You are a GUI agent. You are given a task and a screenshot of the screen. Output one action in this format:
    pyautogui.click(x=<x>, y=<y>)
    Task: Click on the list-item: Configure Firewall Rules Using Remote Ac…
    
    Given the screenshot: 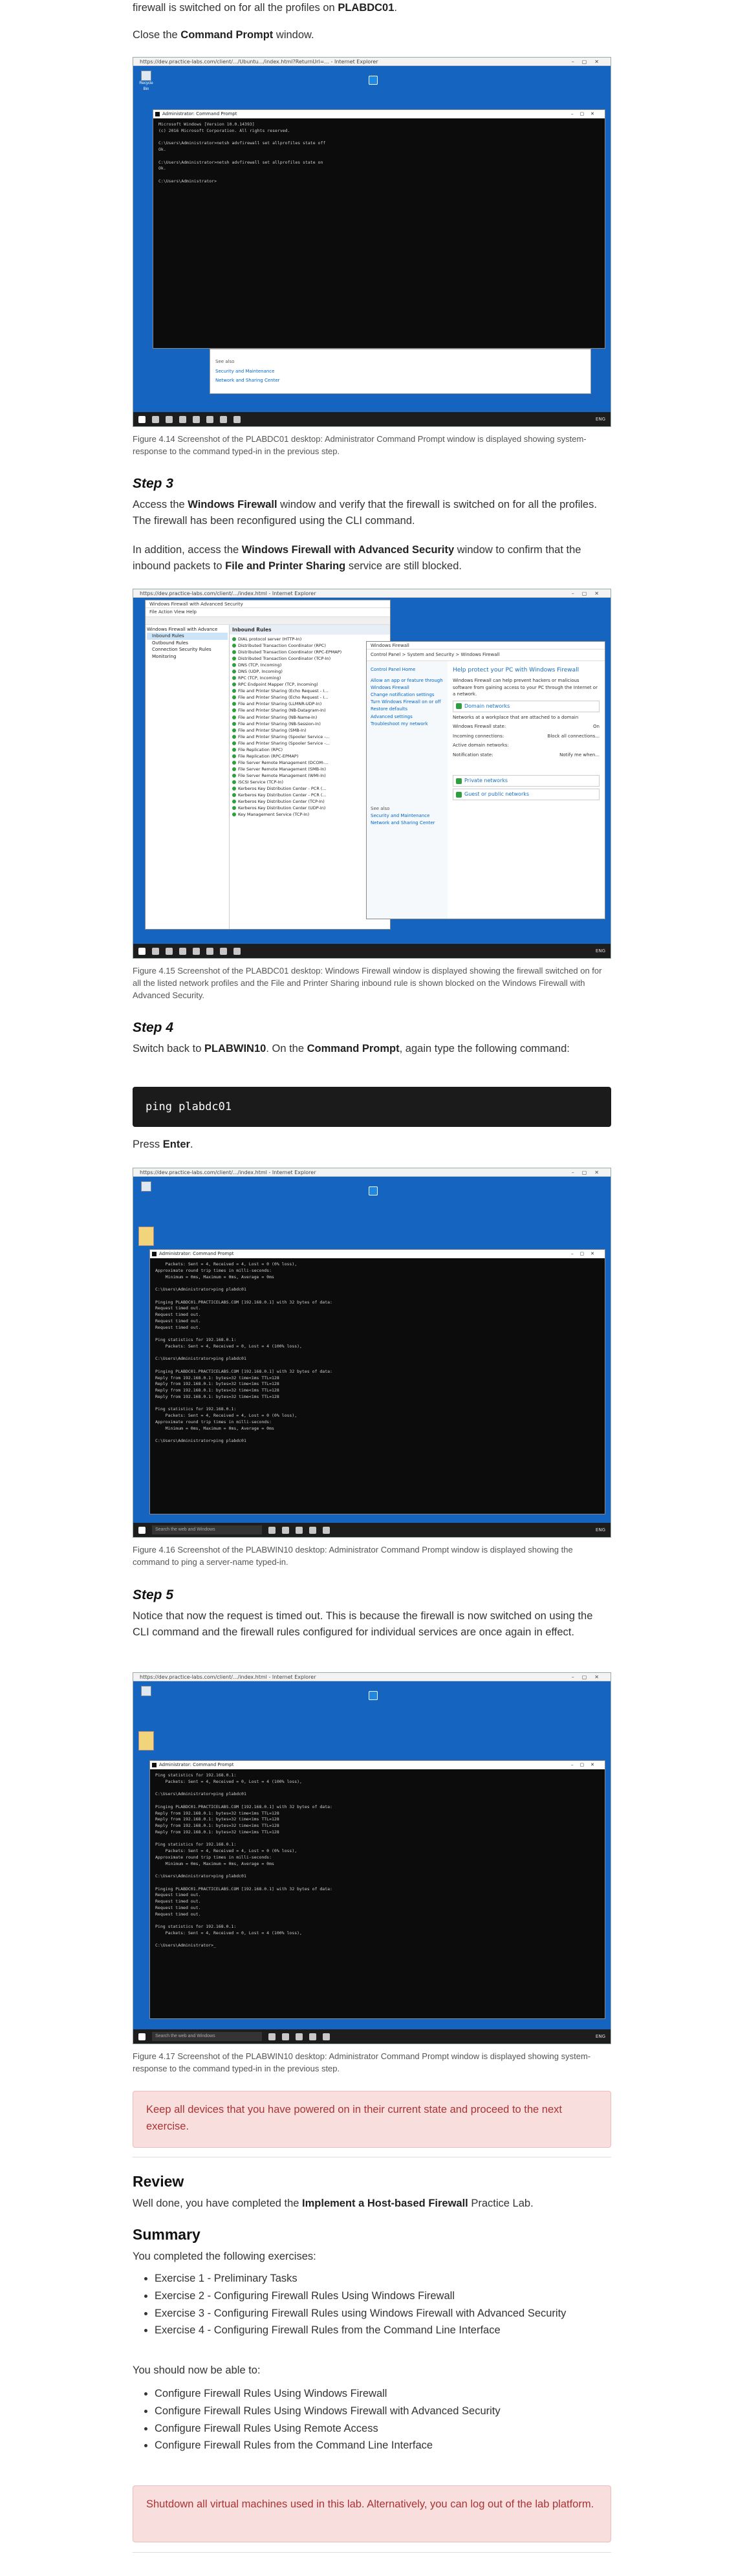 What is the action you would take?
    pyautogui.click(x=383, y=2429)
    